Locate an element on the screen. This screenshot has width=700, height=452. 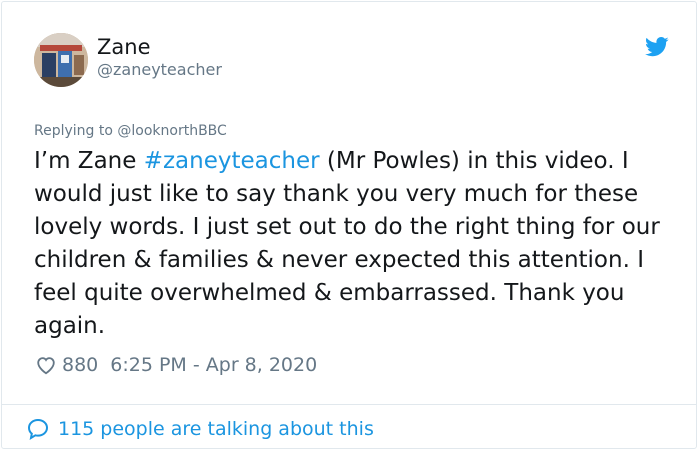
hashtag-link: #zaneyteacher is located at coordinates (232, 161).